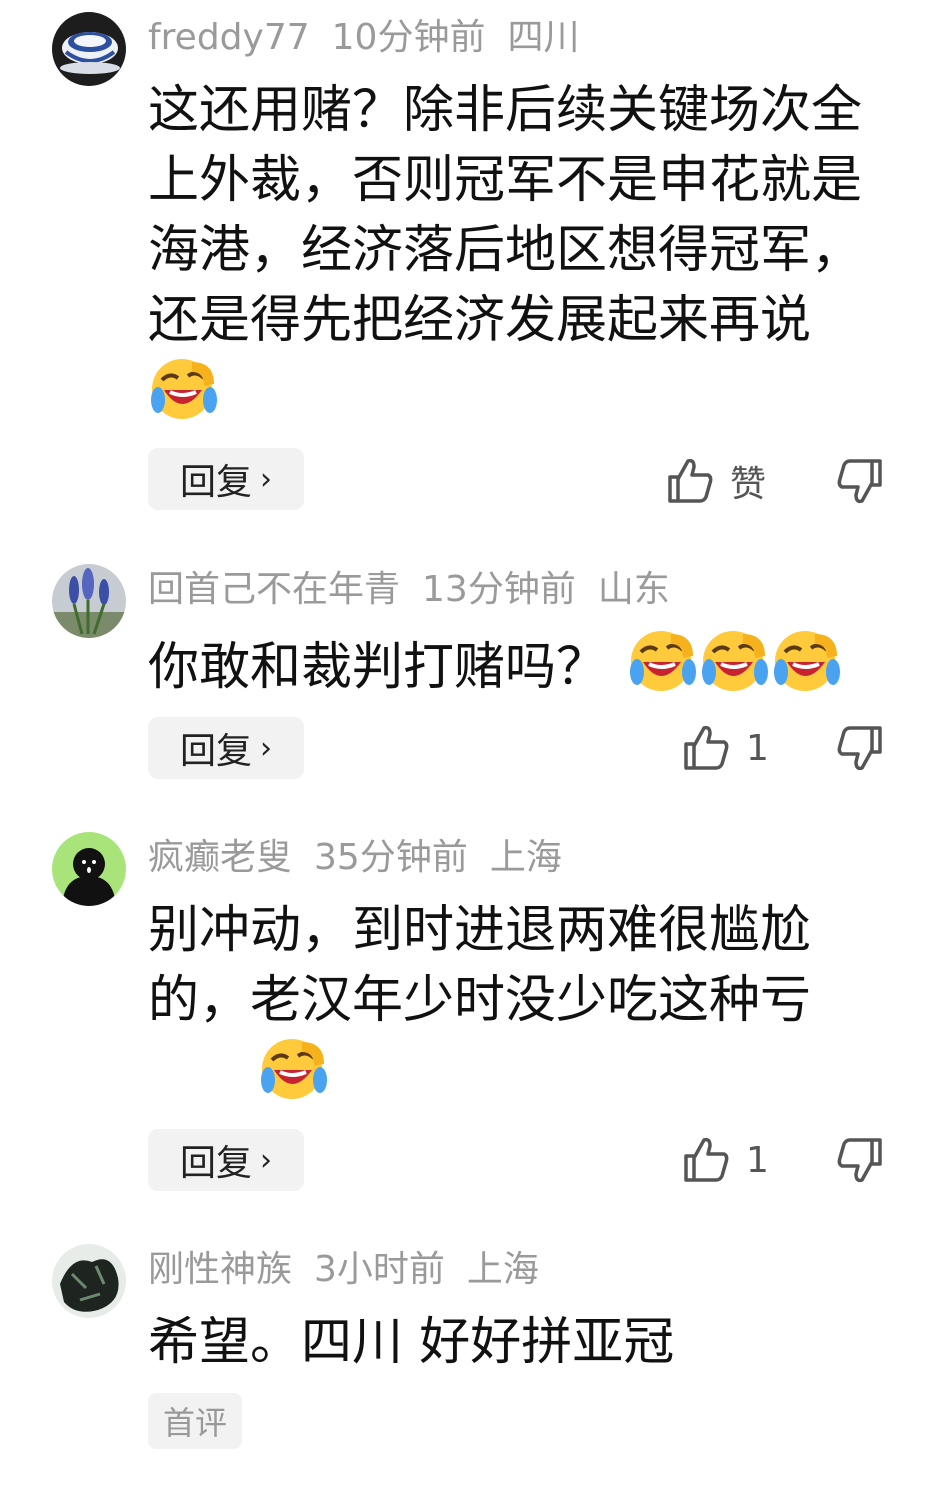  I want to click on first-comment-badge: 首评, so click(195, 1421).